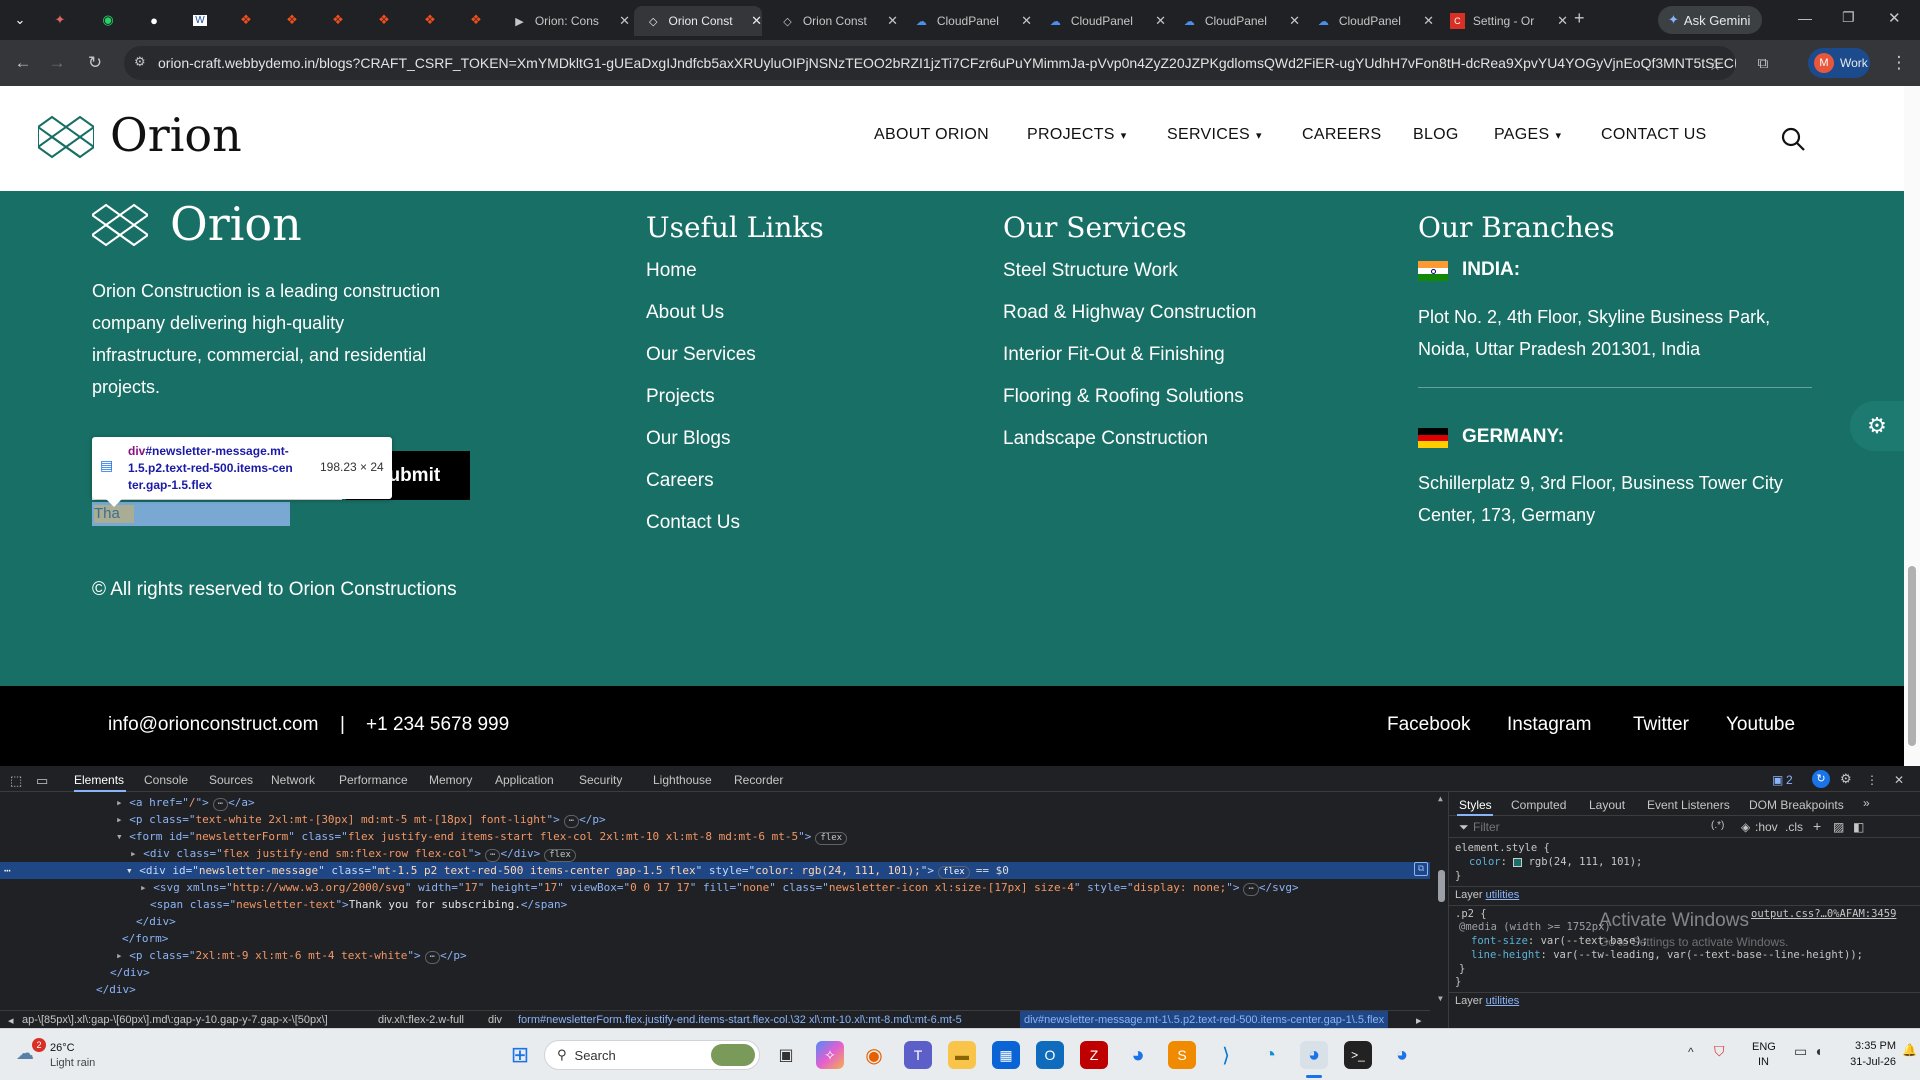 The width and height of the screenshot is (1920, 1080). I want to click on tab-dom-breakpoints: DOM Breakpoints, so click(1796, 805).